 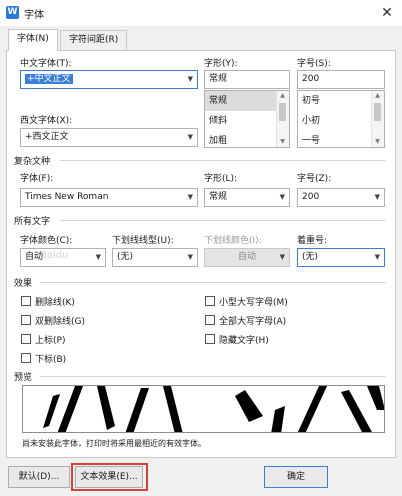 I want to click on western-font-value: +西文正文, so click(x=47, y=137).